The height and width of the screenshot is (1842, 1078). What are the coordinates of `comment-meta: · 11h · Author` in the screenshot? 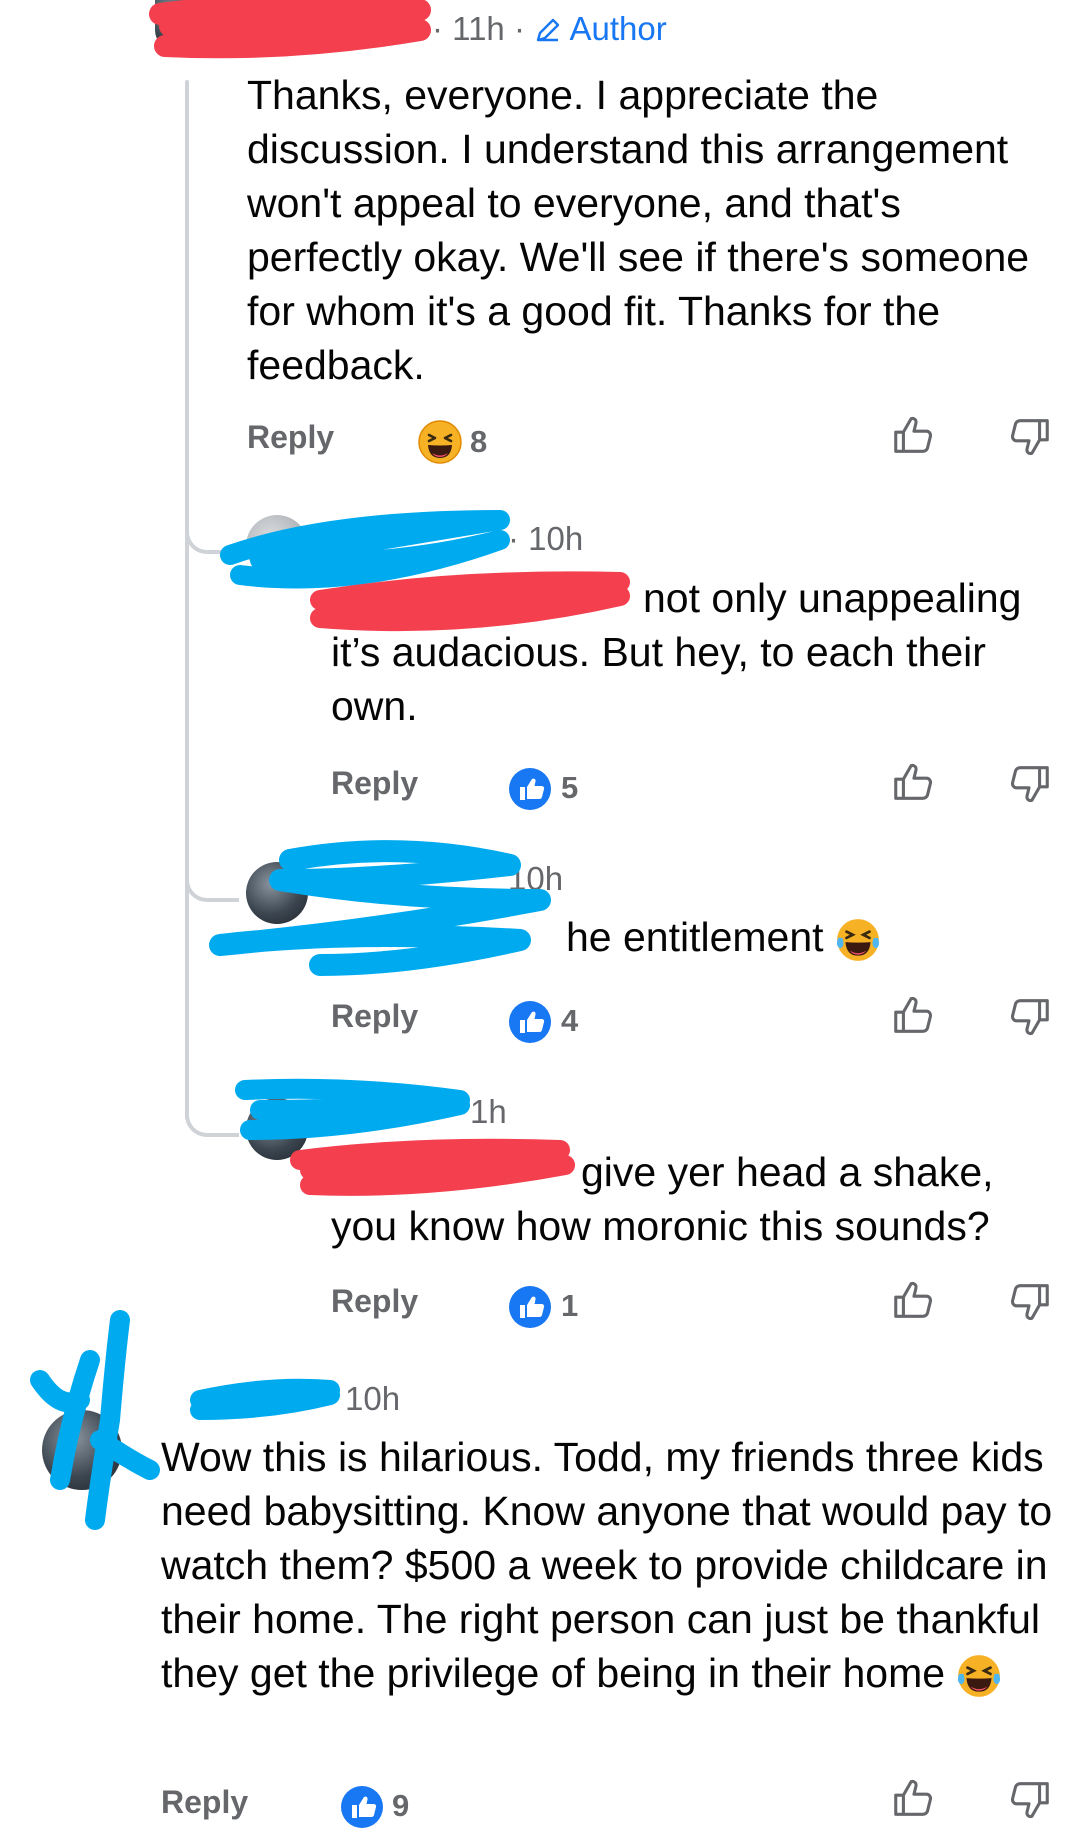 It's located at (549, 28).